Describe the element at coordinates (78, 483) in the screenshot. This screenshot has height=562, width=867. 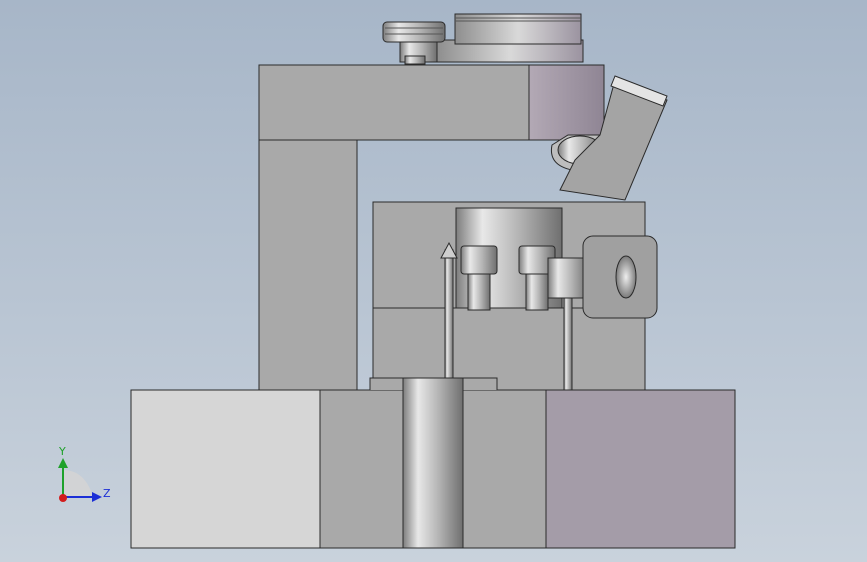
I see `triad-arc` at that location.